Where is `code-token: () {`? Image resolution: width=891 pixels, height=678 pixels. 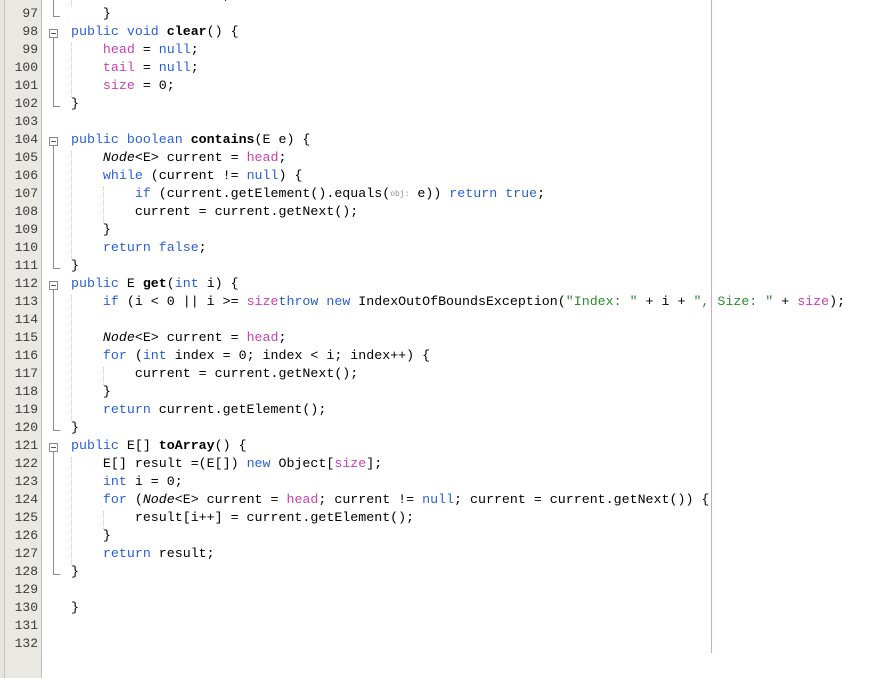
code-token: () { is located at coordinates (222, 31).